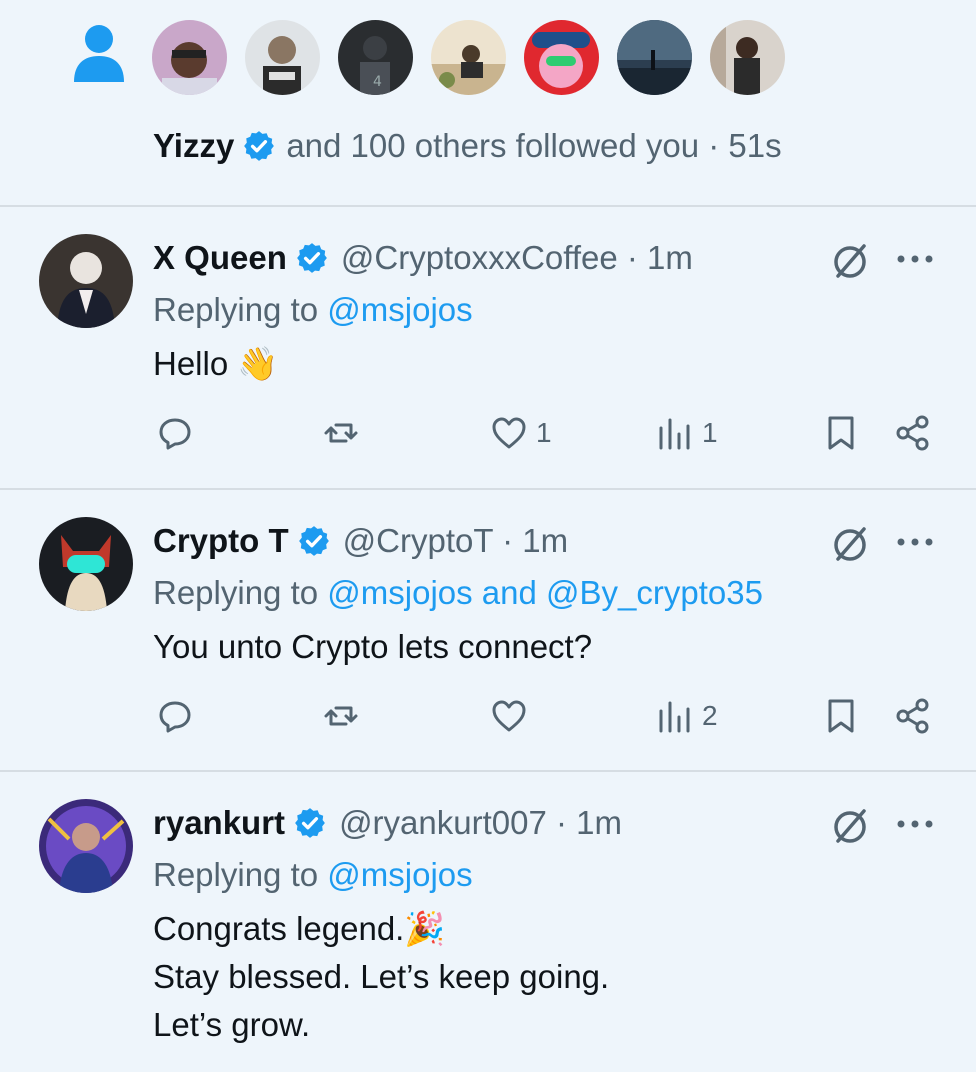 The width and height of the screenshot is (976, 1072). What do you see at coordinates (710, 432) in the screenshot?
I see `view-count: 1` at bounding box center [710, 432].